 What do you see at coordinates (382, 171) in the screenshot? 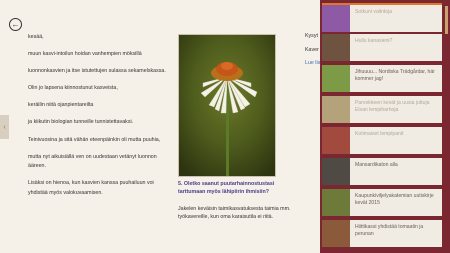
I see `related-post-card: Mansardikaton alla` at bounding box center [382, 171].